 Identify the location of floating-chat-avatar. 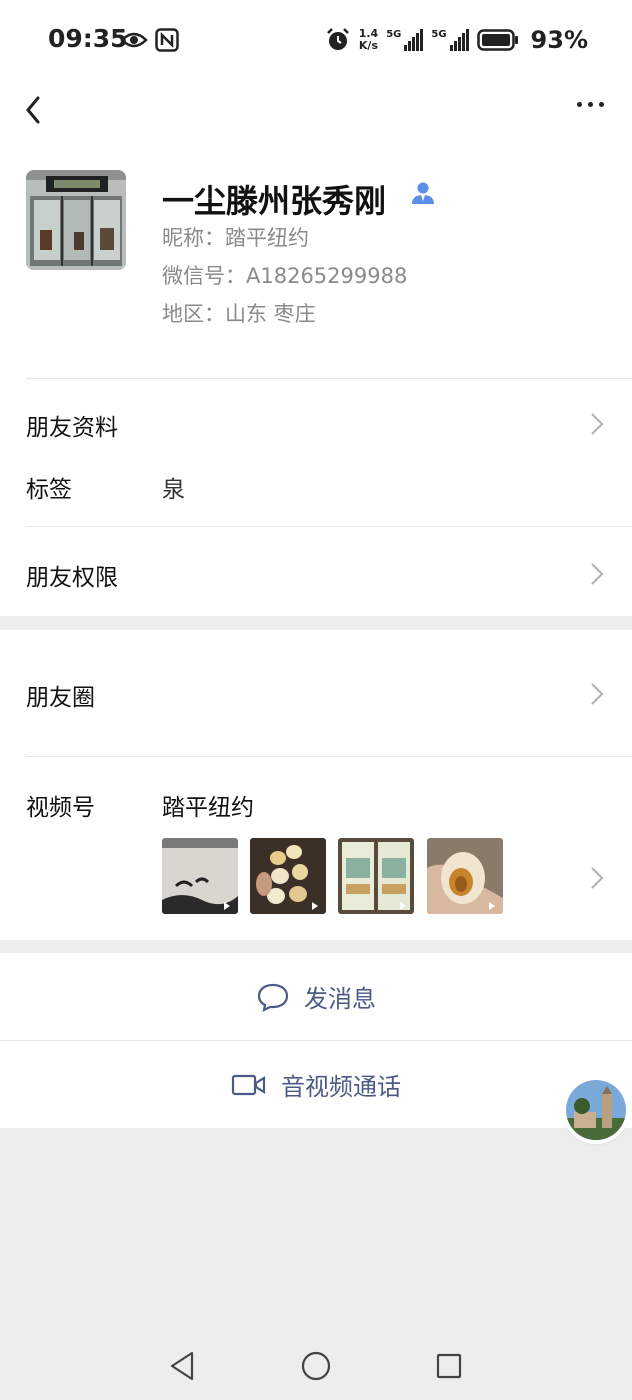
(596, 1110).